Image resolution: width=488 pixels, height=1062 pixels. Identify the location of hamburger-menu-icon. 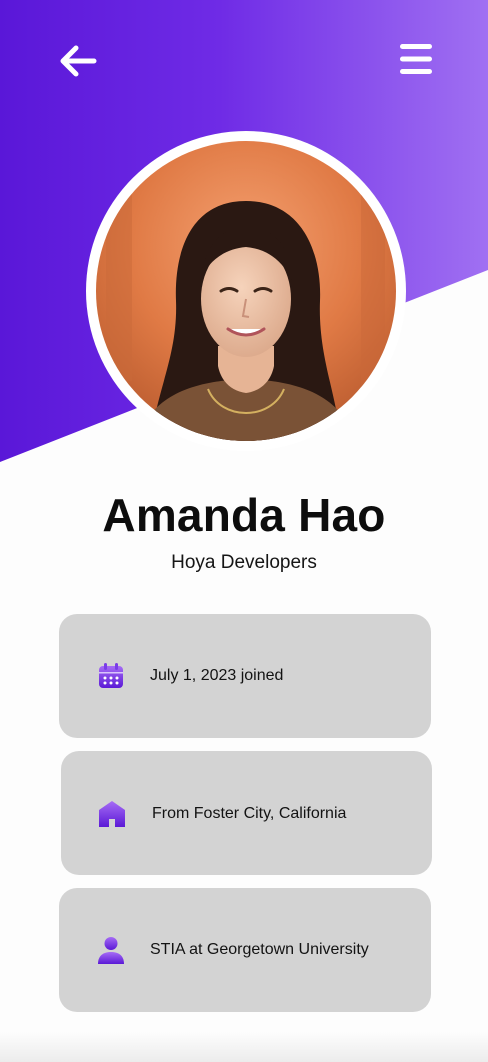
(416, 59).